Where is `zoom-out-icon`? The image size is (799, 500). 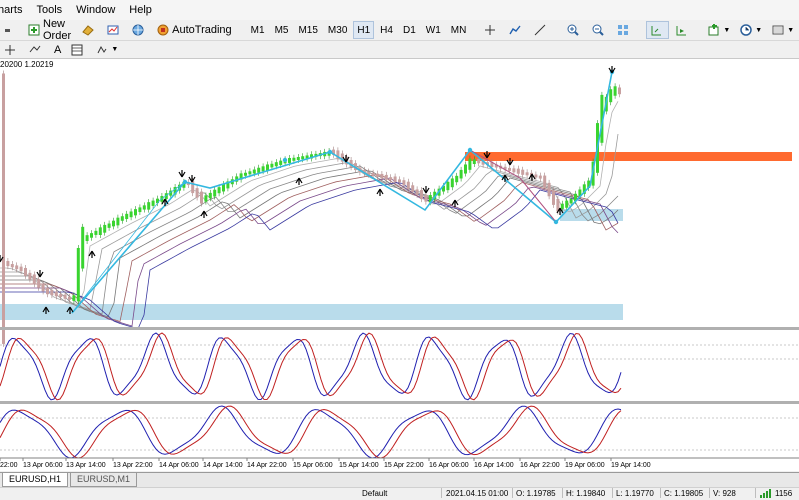
zoom-out-icon is located at coordinates (598, 30).